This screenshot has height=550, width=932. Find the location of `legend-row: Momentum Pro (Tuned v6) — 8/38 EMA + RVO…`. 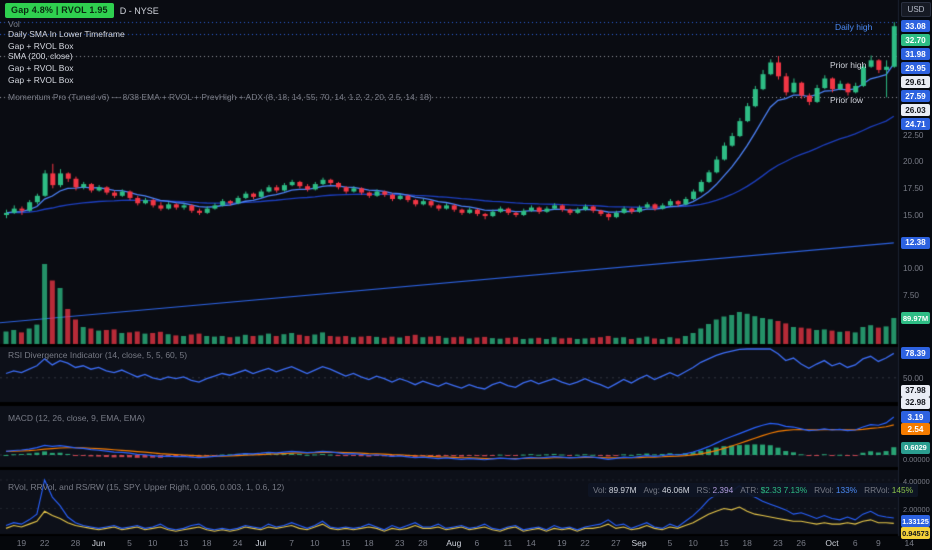

legend-row: Momentum Pro (Tuned v6) — 8/38 EMA + RVO… is located at coordinates (220, 97).